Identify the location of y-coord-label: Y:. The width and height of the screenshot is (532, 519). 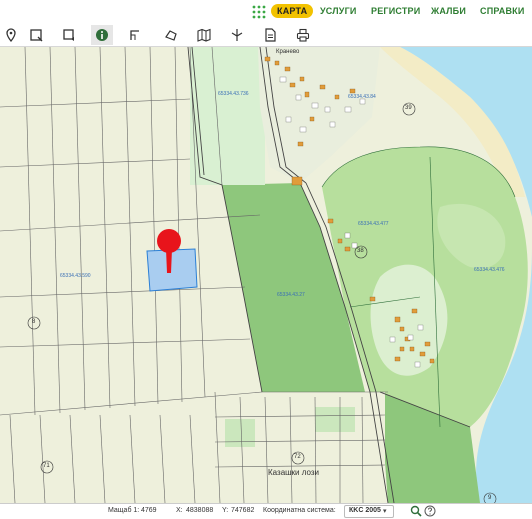
(225, 510).